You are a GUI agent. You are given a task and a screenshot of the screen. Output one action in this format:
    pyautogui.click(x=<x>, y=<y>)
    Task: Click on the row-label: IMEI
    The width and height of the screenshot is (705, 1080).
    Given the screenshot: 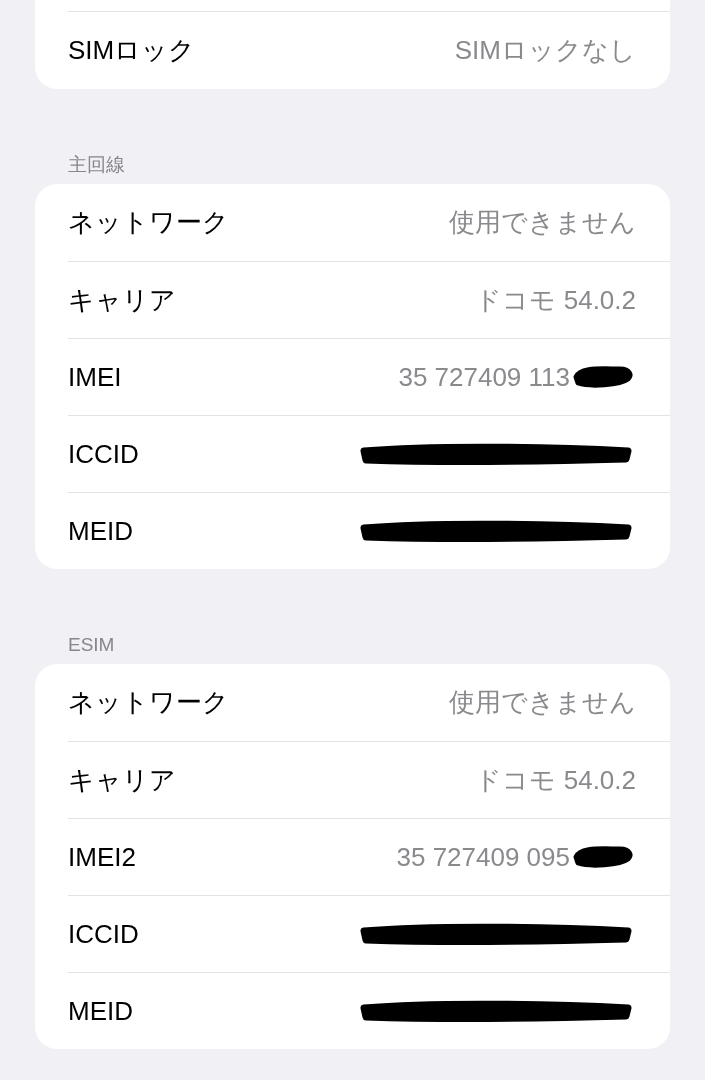 What is the action you would take?
    pyautogui.click(x=95, y=377)
    